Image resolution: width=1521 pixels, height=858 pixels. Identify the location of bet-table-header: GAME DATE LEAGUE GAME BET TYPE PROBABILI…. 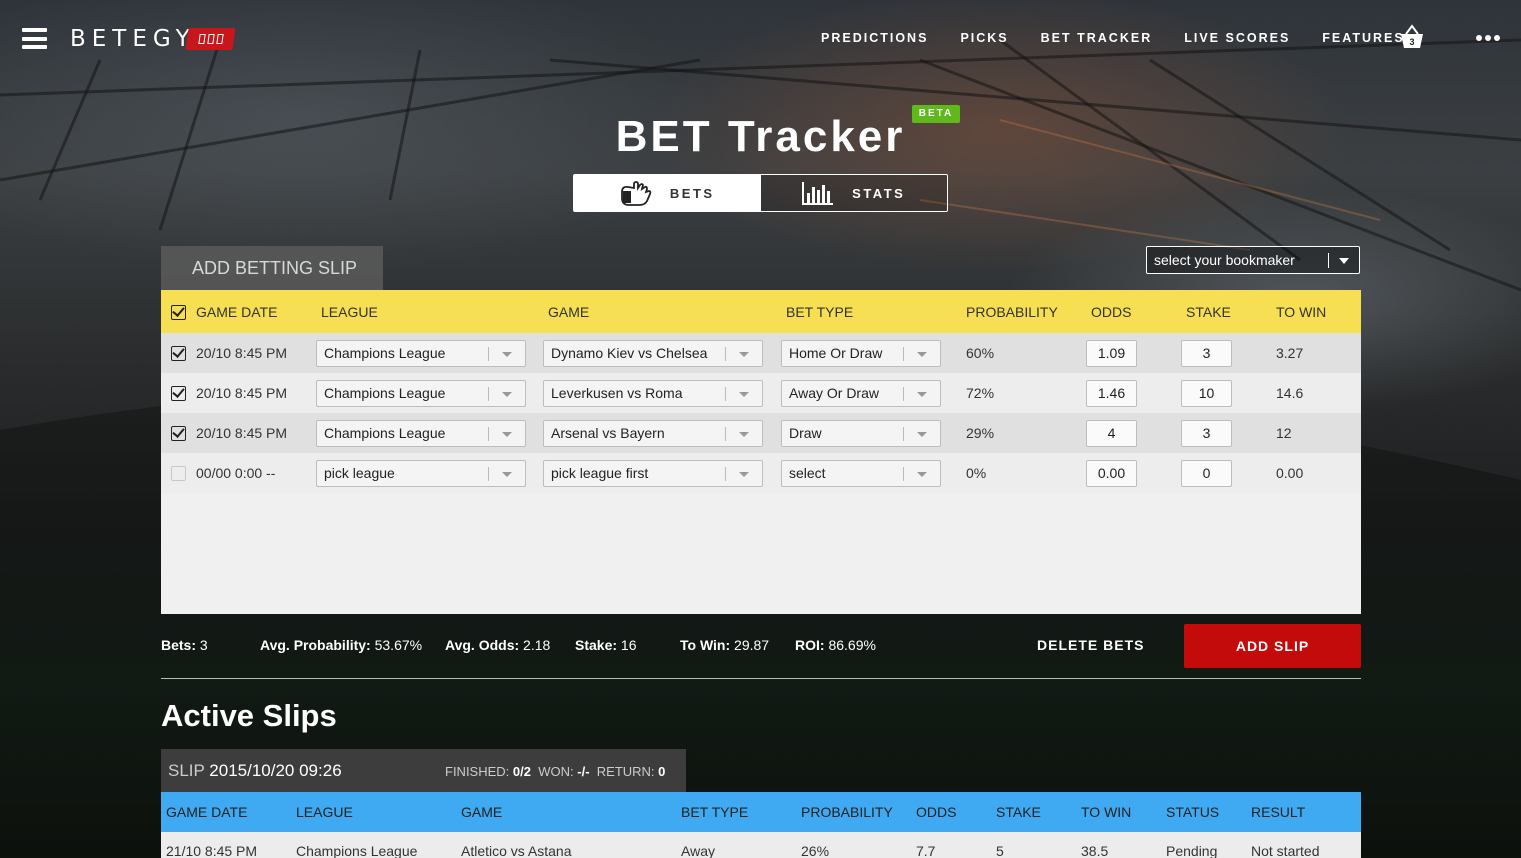
(761, 311).